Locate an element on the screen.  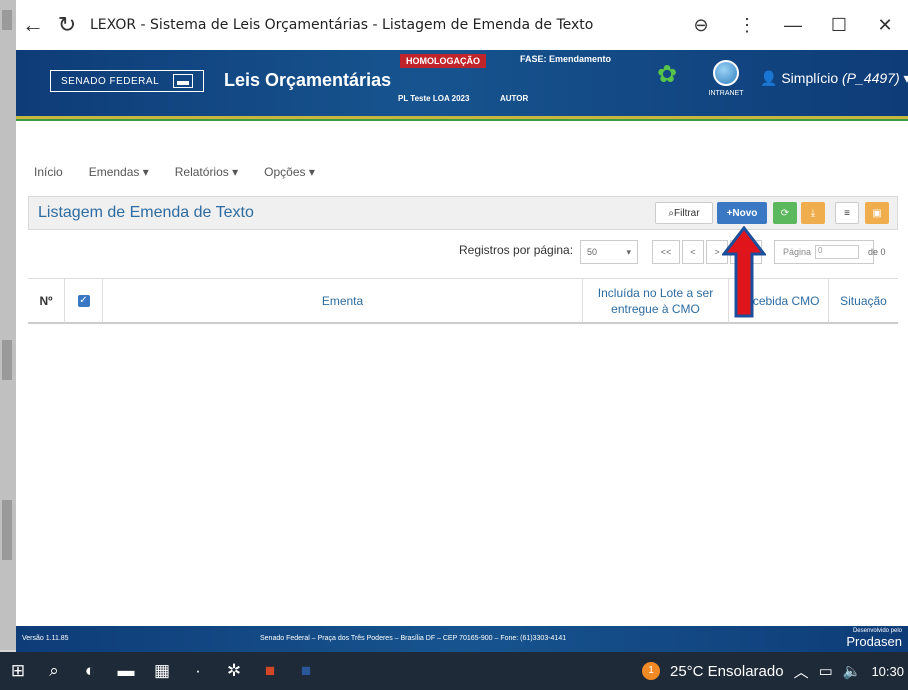
caret-down-icon: ▾ is located at coordinates (905, 78).